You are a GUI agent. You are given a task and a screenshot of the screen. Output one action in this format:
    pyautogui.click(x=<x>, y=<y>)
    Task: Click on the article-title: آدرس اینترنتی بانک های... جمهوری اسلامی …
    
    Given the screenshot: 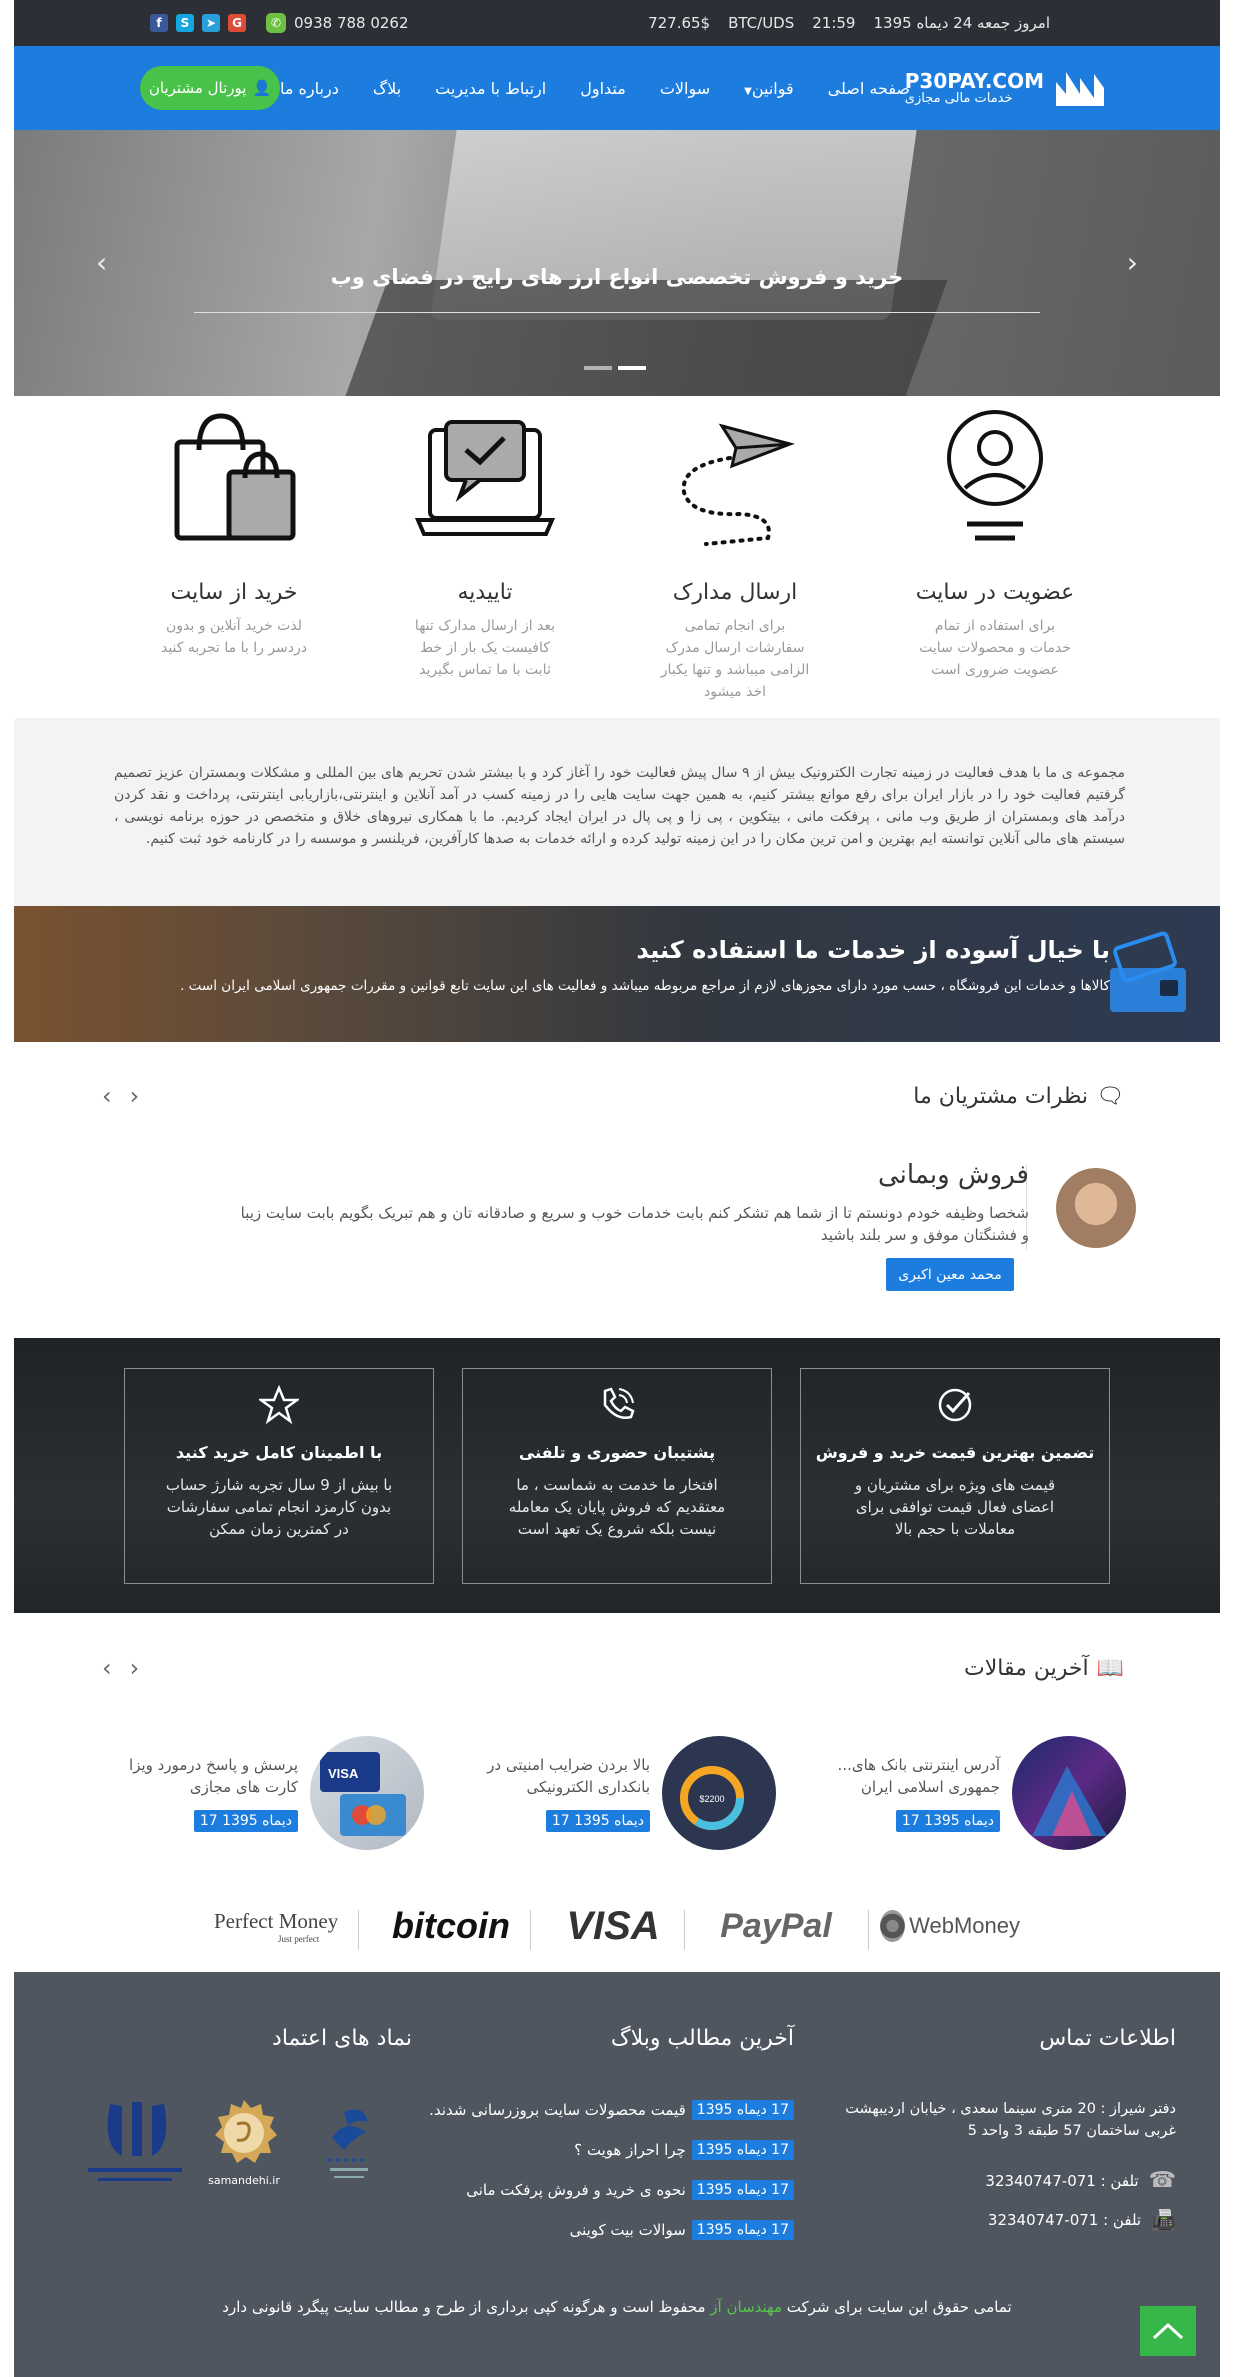 What is the action you would take?
    pyautogui.click(x=905, y=1776)
    